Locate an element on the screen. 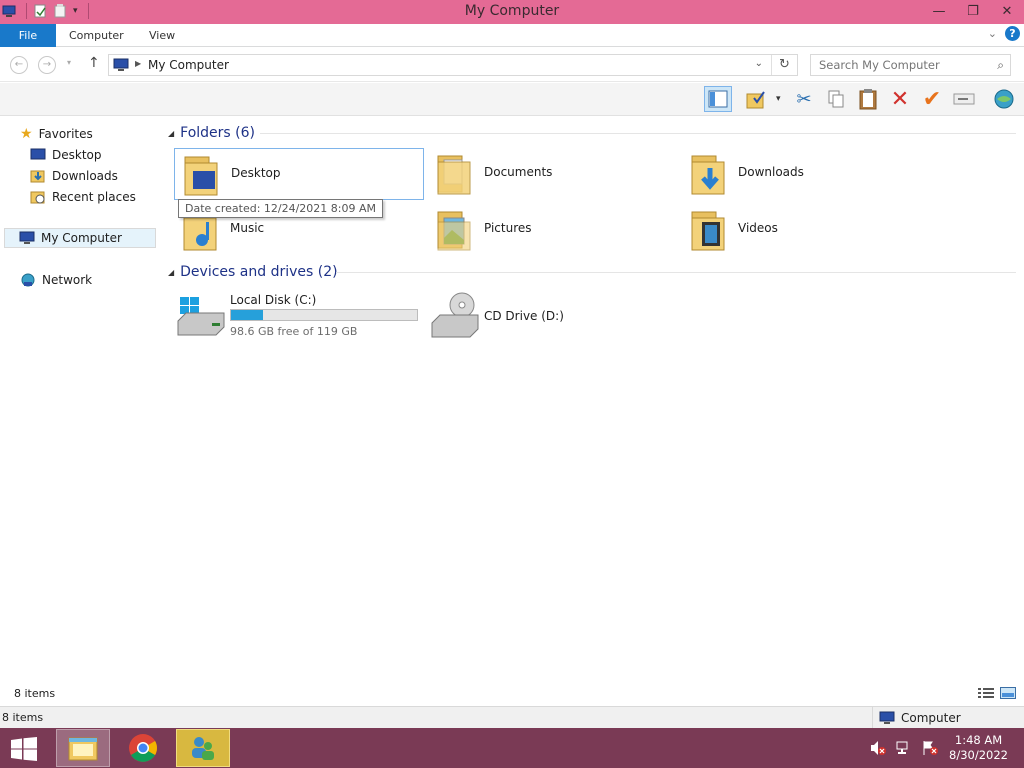 The width and height of the screenshot is (1024, 768). folders-group-header: ◢ Folders (6) is located at coordinates (211, 133).